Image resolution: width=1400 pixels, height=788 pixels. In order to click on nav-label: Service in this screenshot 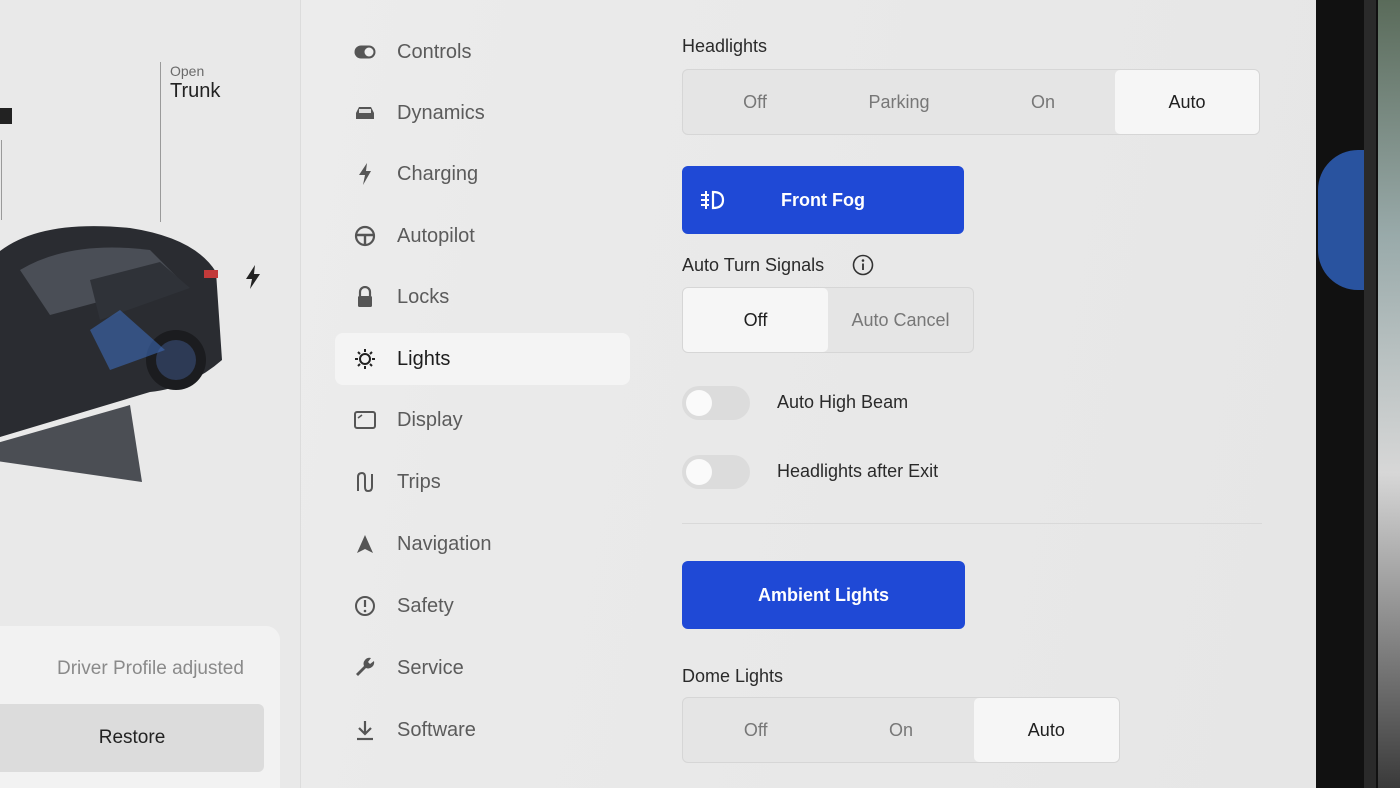, I will do `click(430, 667)`.